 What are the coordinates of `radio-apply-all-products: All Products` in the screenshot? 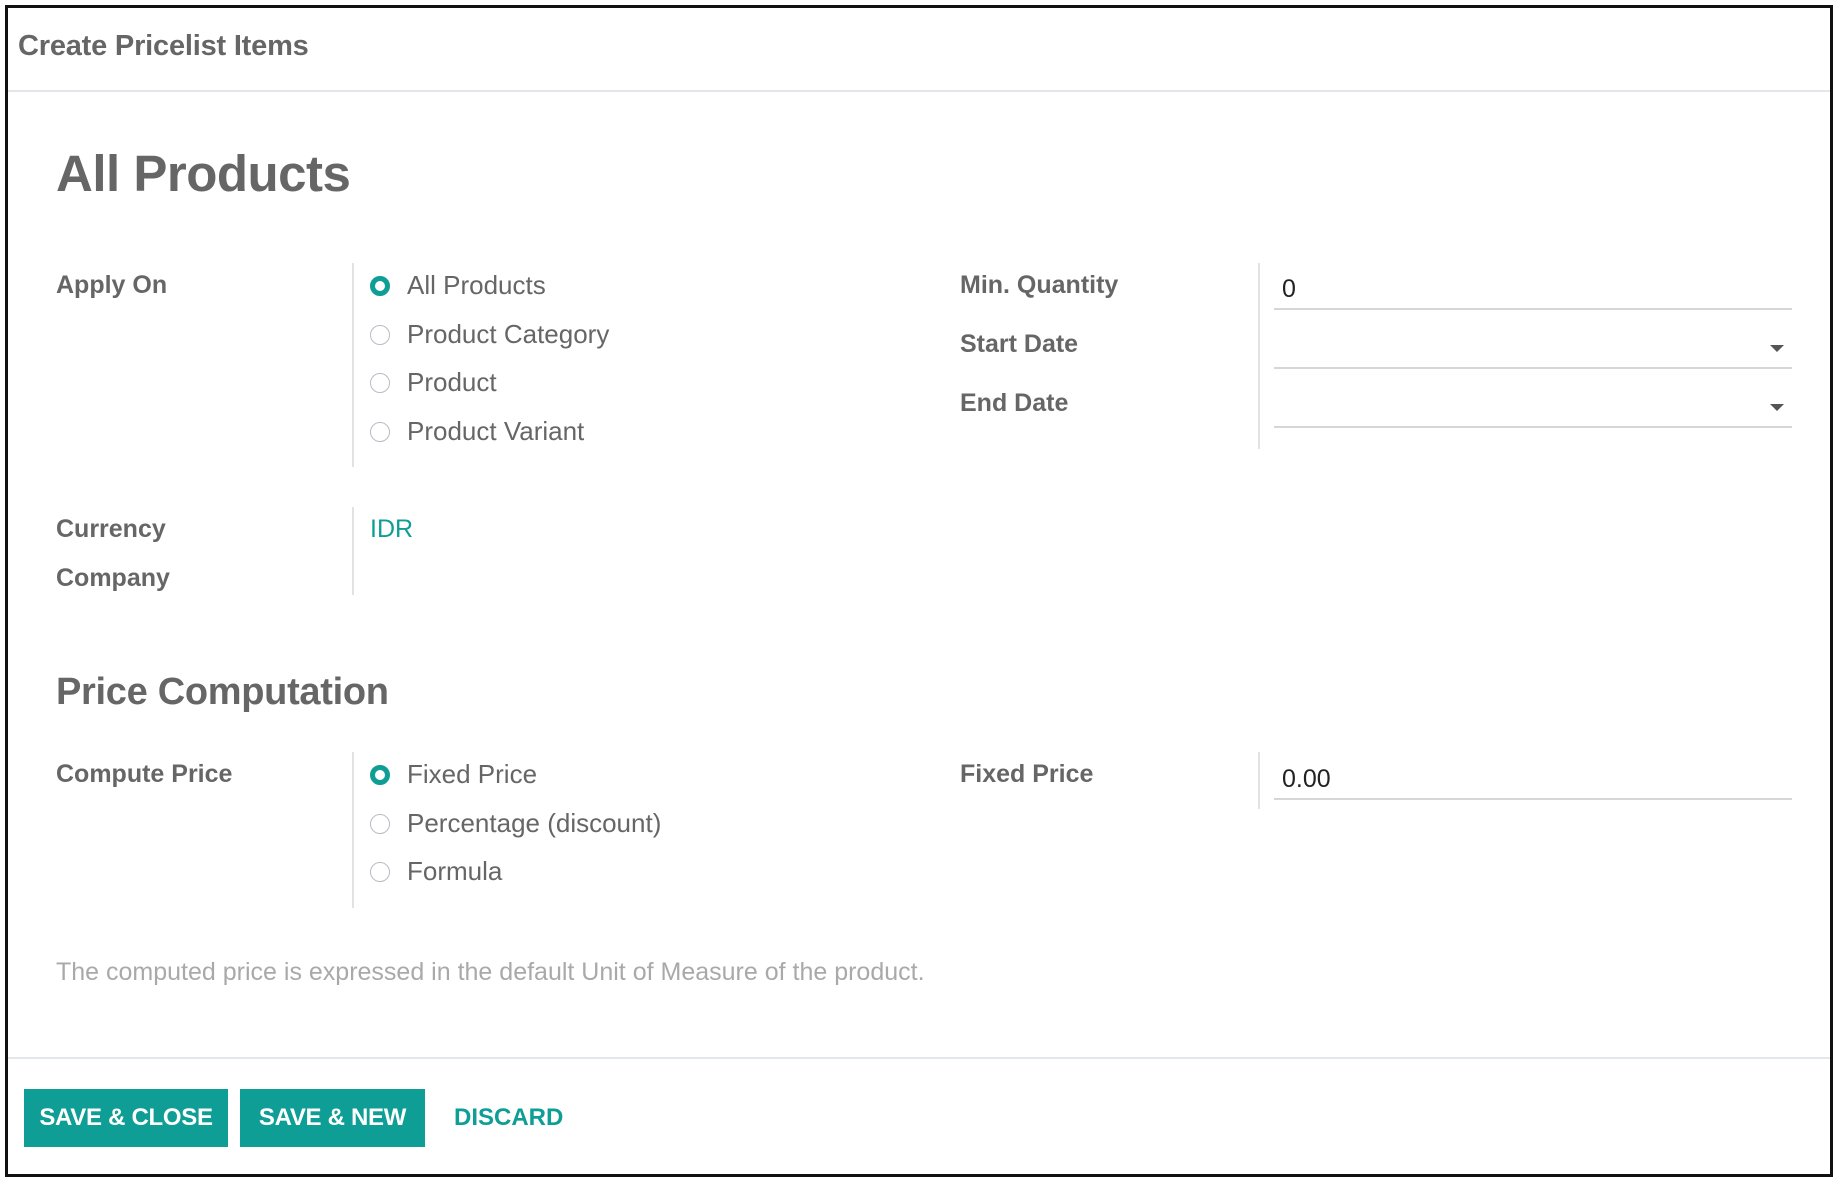 It's located at (458, 285).